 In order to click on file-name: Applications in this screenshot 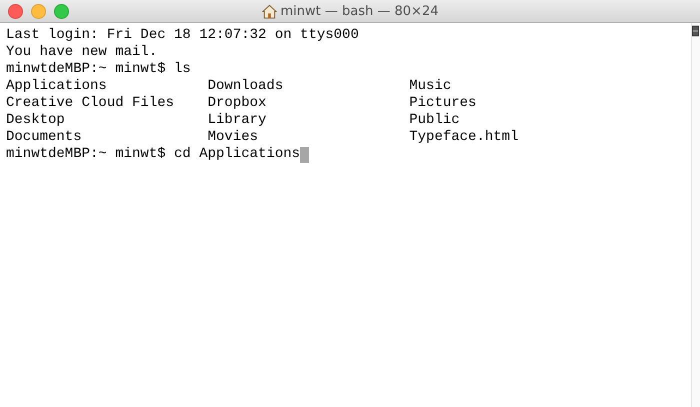, I will do `click(56, 86)`.